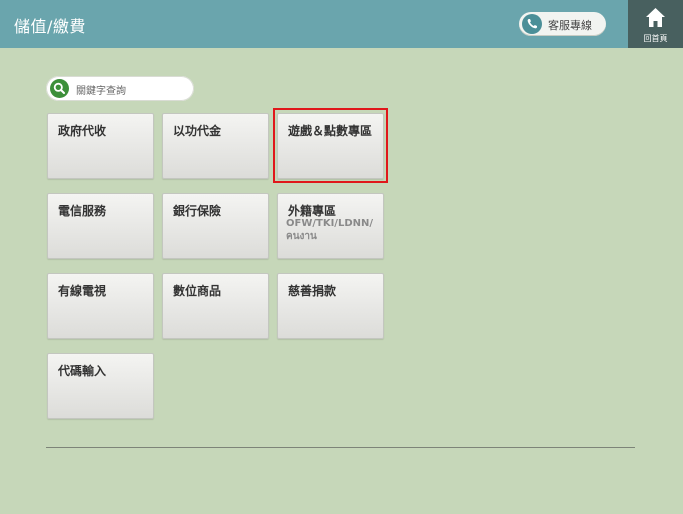 Image resolution: width=683 pixels, height=514 pixels. Describe the element at coordinates (82, 211) in the screenshot. I see `tile-label: 電信服務` at that location.